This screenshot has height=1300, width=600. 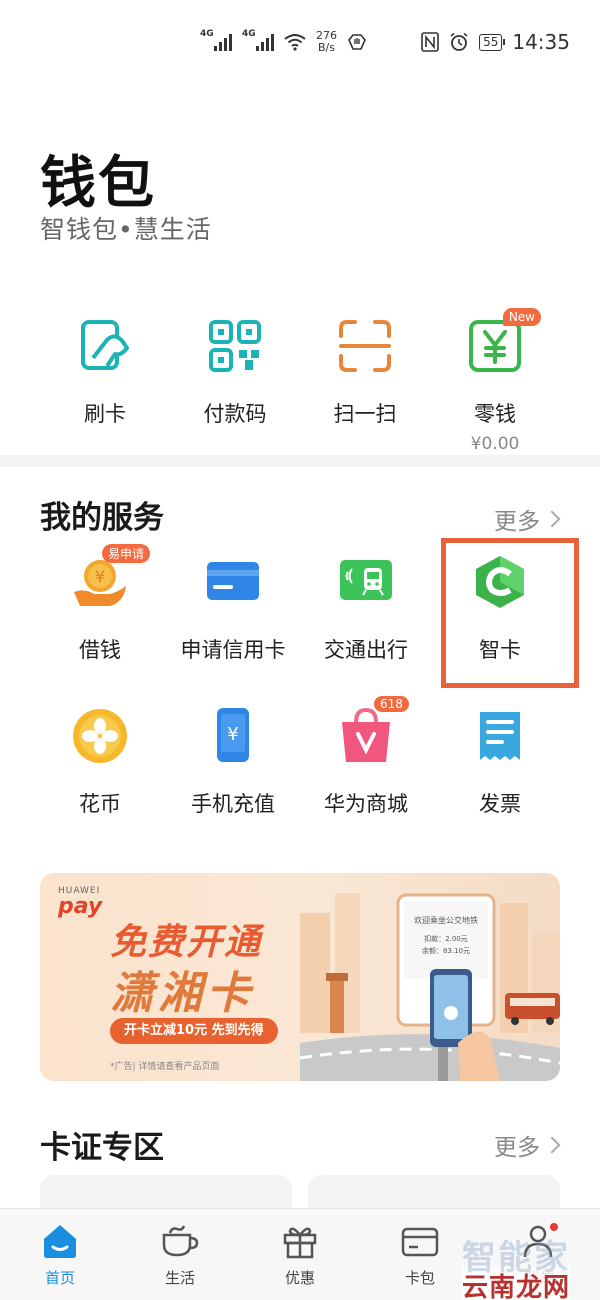 What do you see at coordinates (110, 578) in the screenshot?
I see `coin-hand-icon: ¥ 易申请` at bounding box center [110, 578].